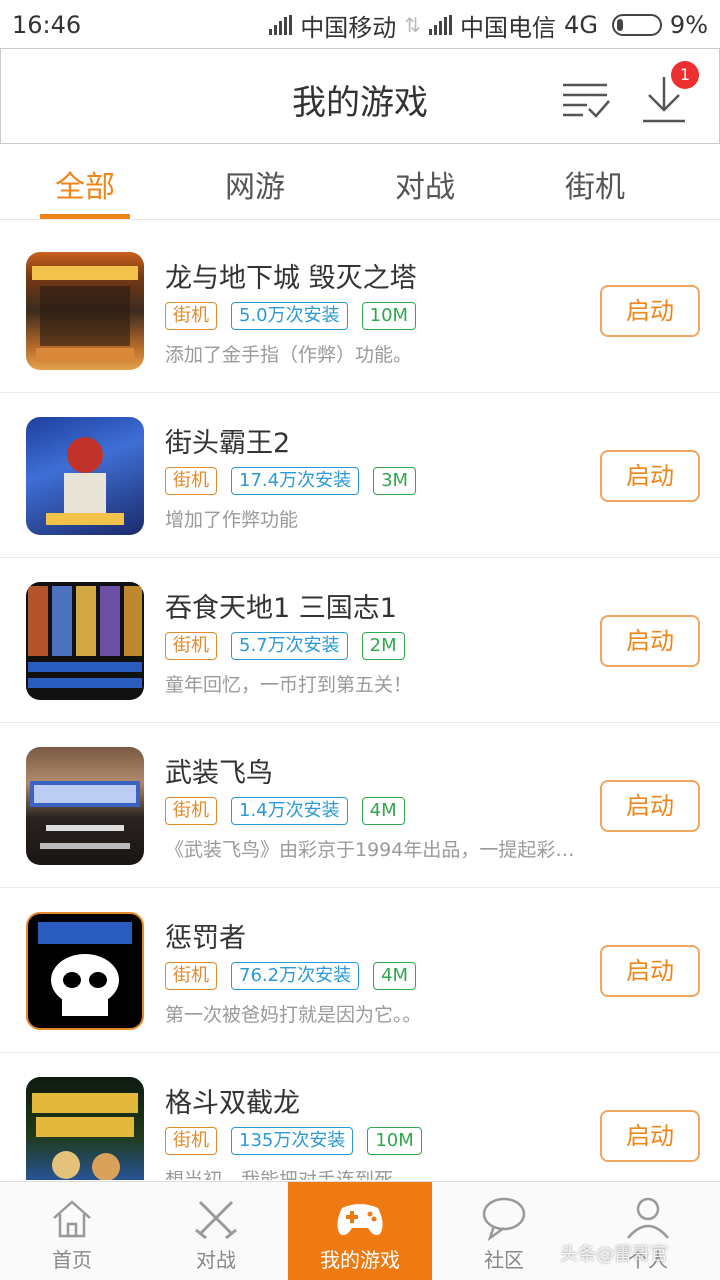 Image resolution: width=720 pixels, height=1280 pixels. What do you see at coordinates (504, 1219) in the screenshot?
I see `chat-bubble-icon` at bounding box center [504, 1219].